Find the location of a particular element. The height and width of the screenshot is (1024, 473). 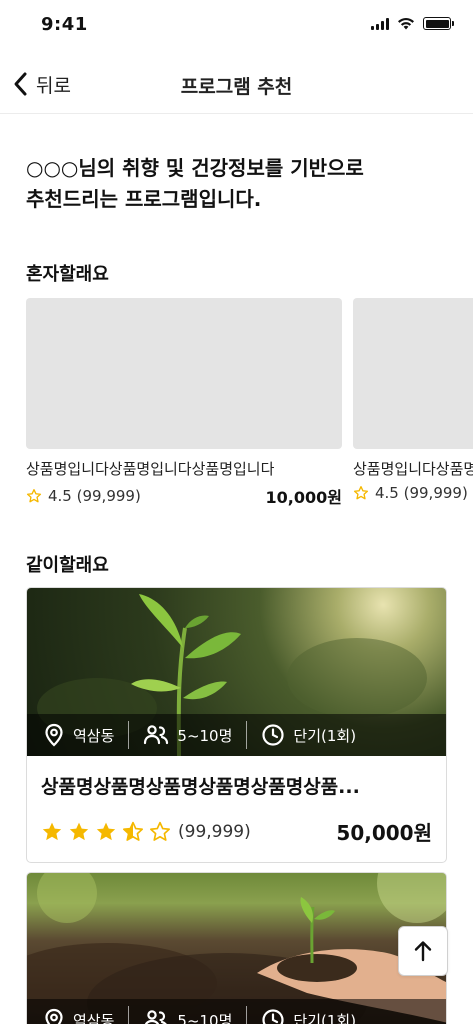

status-time: 9:41 is located at coordinates (64, 24).